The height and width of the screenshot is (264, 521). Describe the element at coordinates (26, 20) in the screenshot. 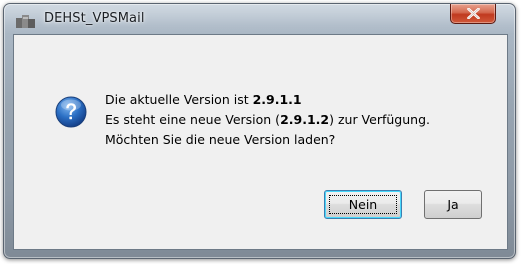

I see `app-window-icon` at that location.